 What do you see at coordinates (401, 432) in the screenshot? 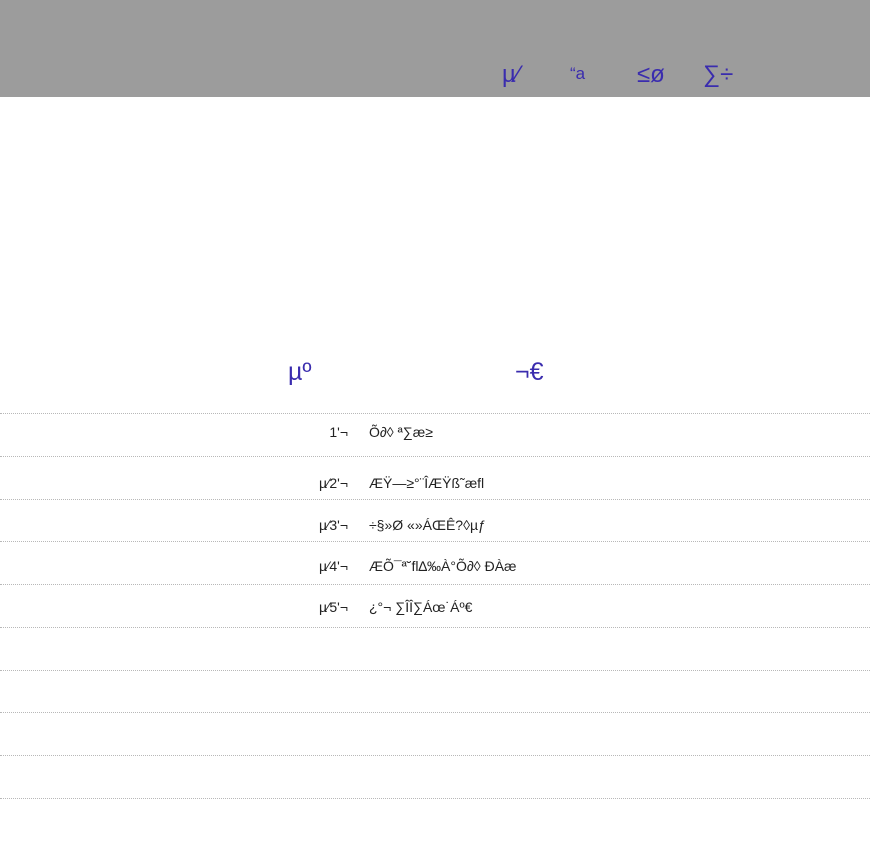
I see `row-link: Õ∂◊ ª∑æ≥` at bounding box center [401, 432].